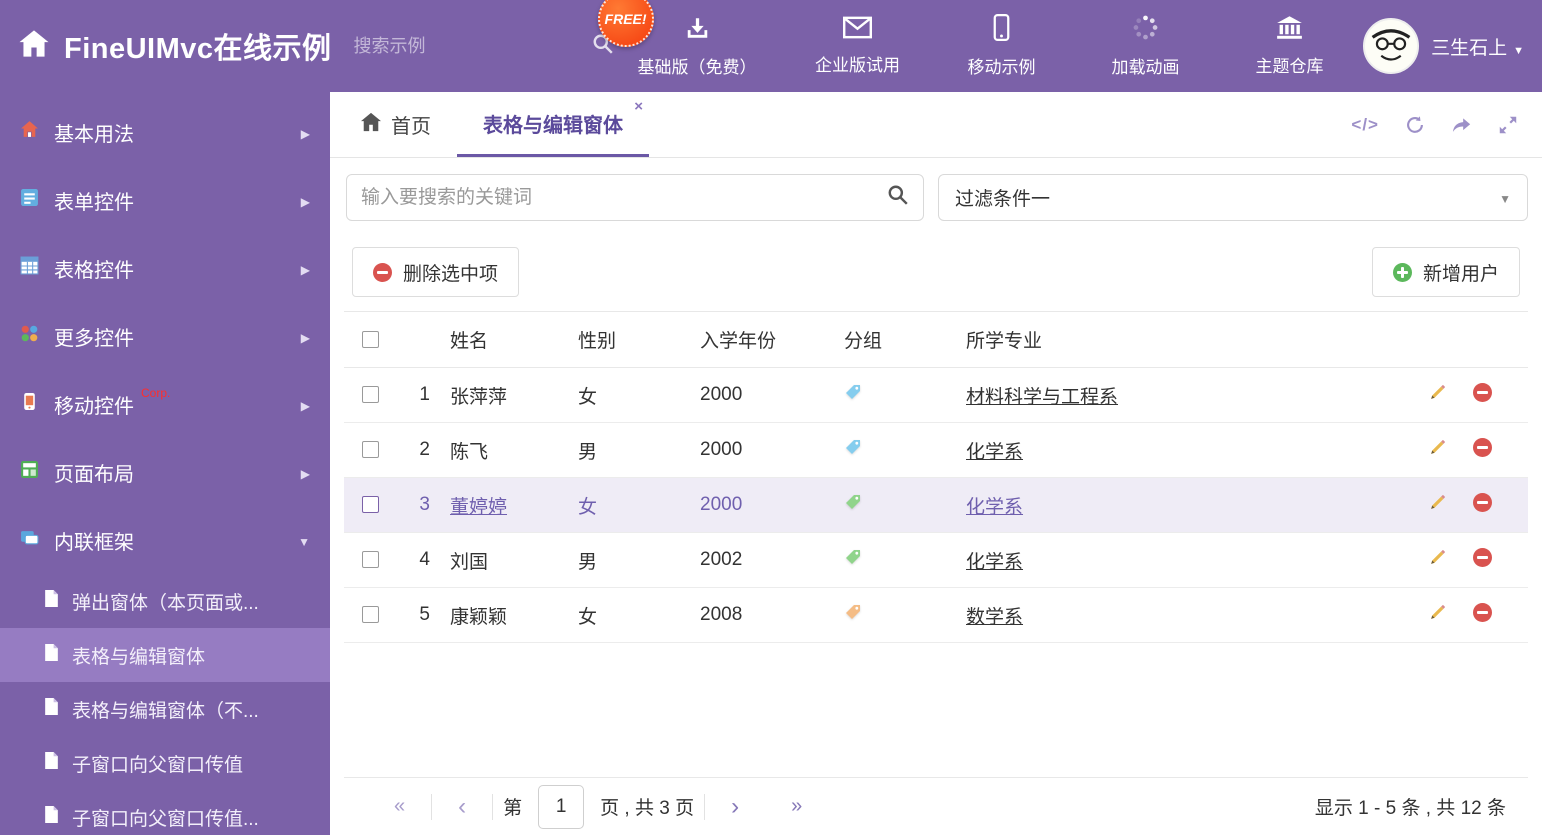  Describe the element at coordinates (1001, 67) in the screenshot. I see `nav-label: 移动示例` at that location.